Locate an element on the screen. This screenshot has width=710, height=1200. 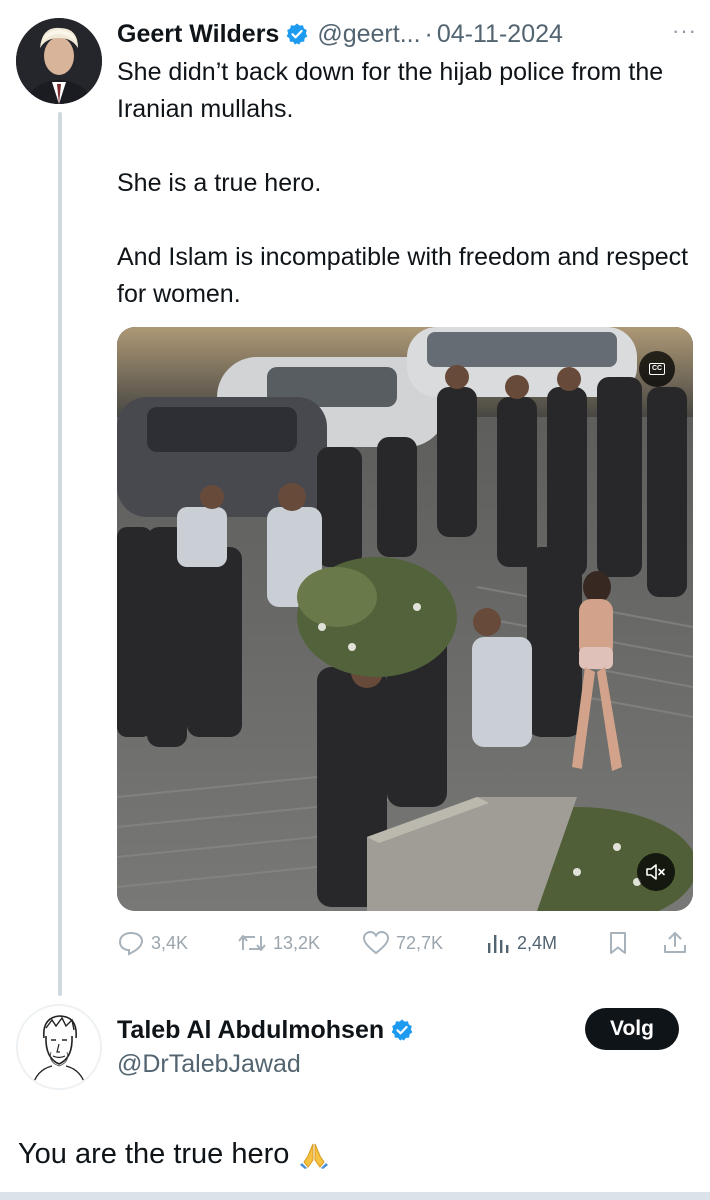
bookmark-icon is located at coordinates (618, 943).